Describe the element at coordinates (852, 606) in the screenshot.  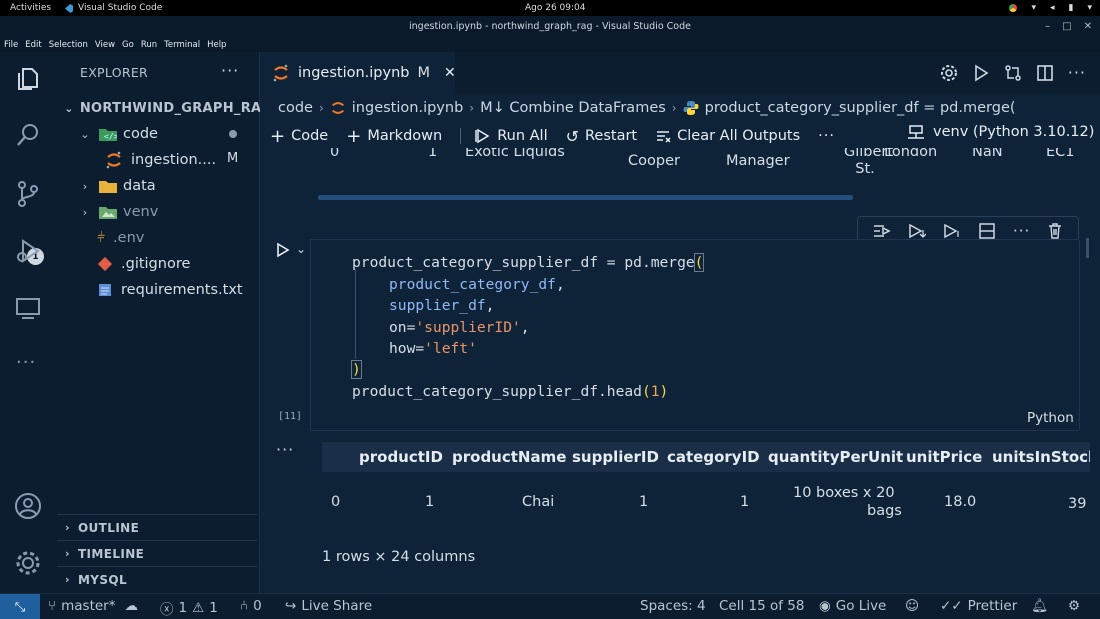
I see `go-live-button: ◉ Go Live` at that location.